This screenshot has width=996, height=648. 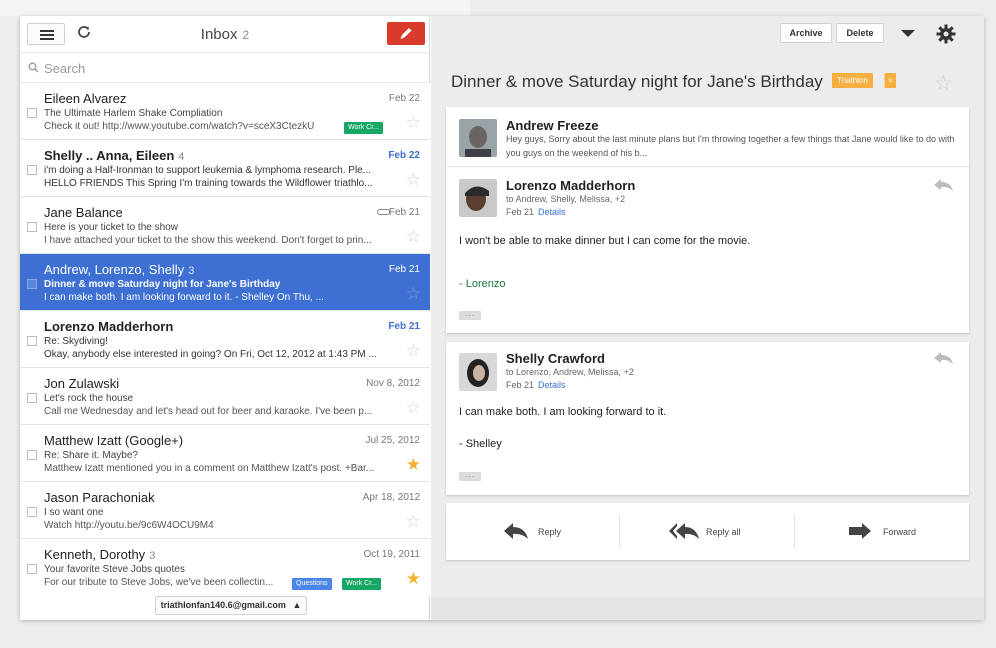 I want to click on email-sender: Jane Balance, so click(x=83, y=212).